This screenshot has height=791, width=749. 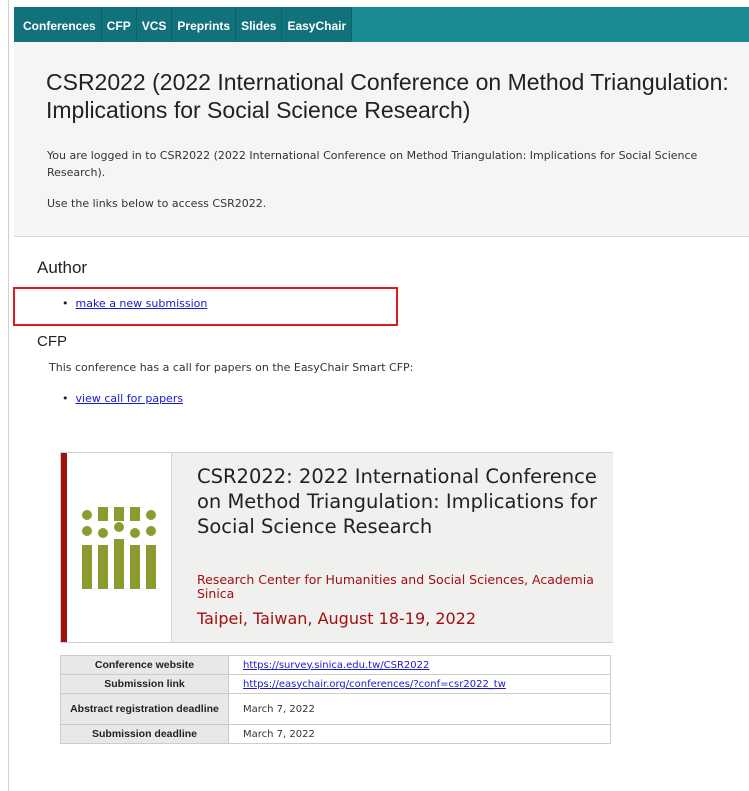 I want to click on row-label: Conference website, so click(x=144, y=665).